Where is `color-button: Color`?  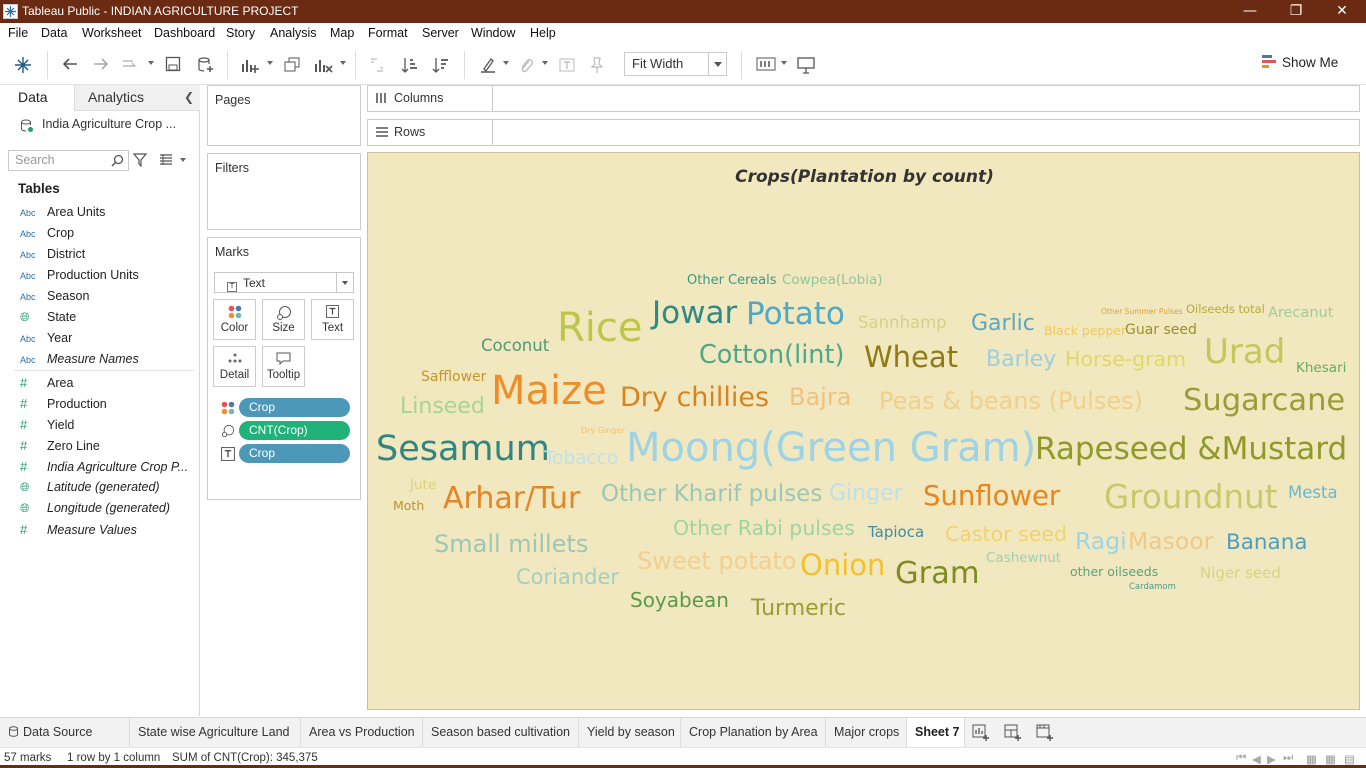
color-button: Color is located at coordinates (234, 319).